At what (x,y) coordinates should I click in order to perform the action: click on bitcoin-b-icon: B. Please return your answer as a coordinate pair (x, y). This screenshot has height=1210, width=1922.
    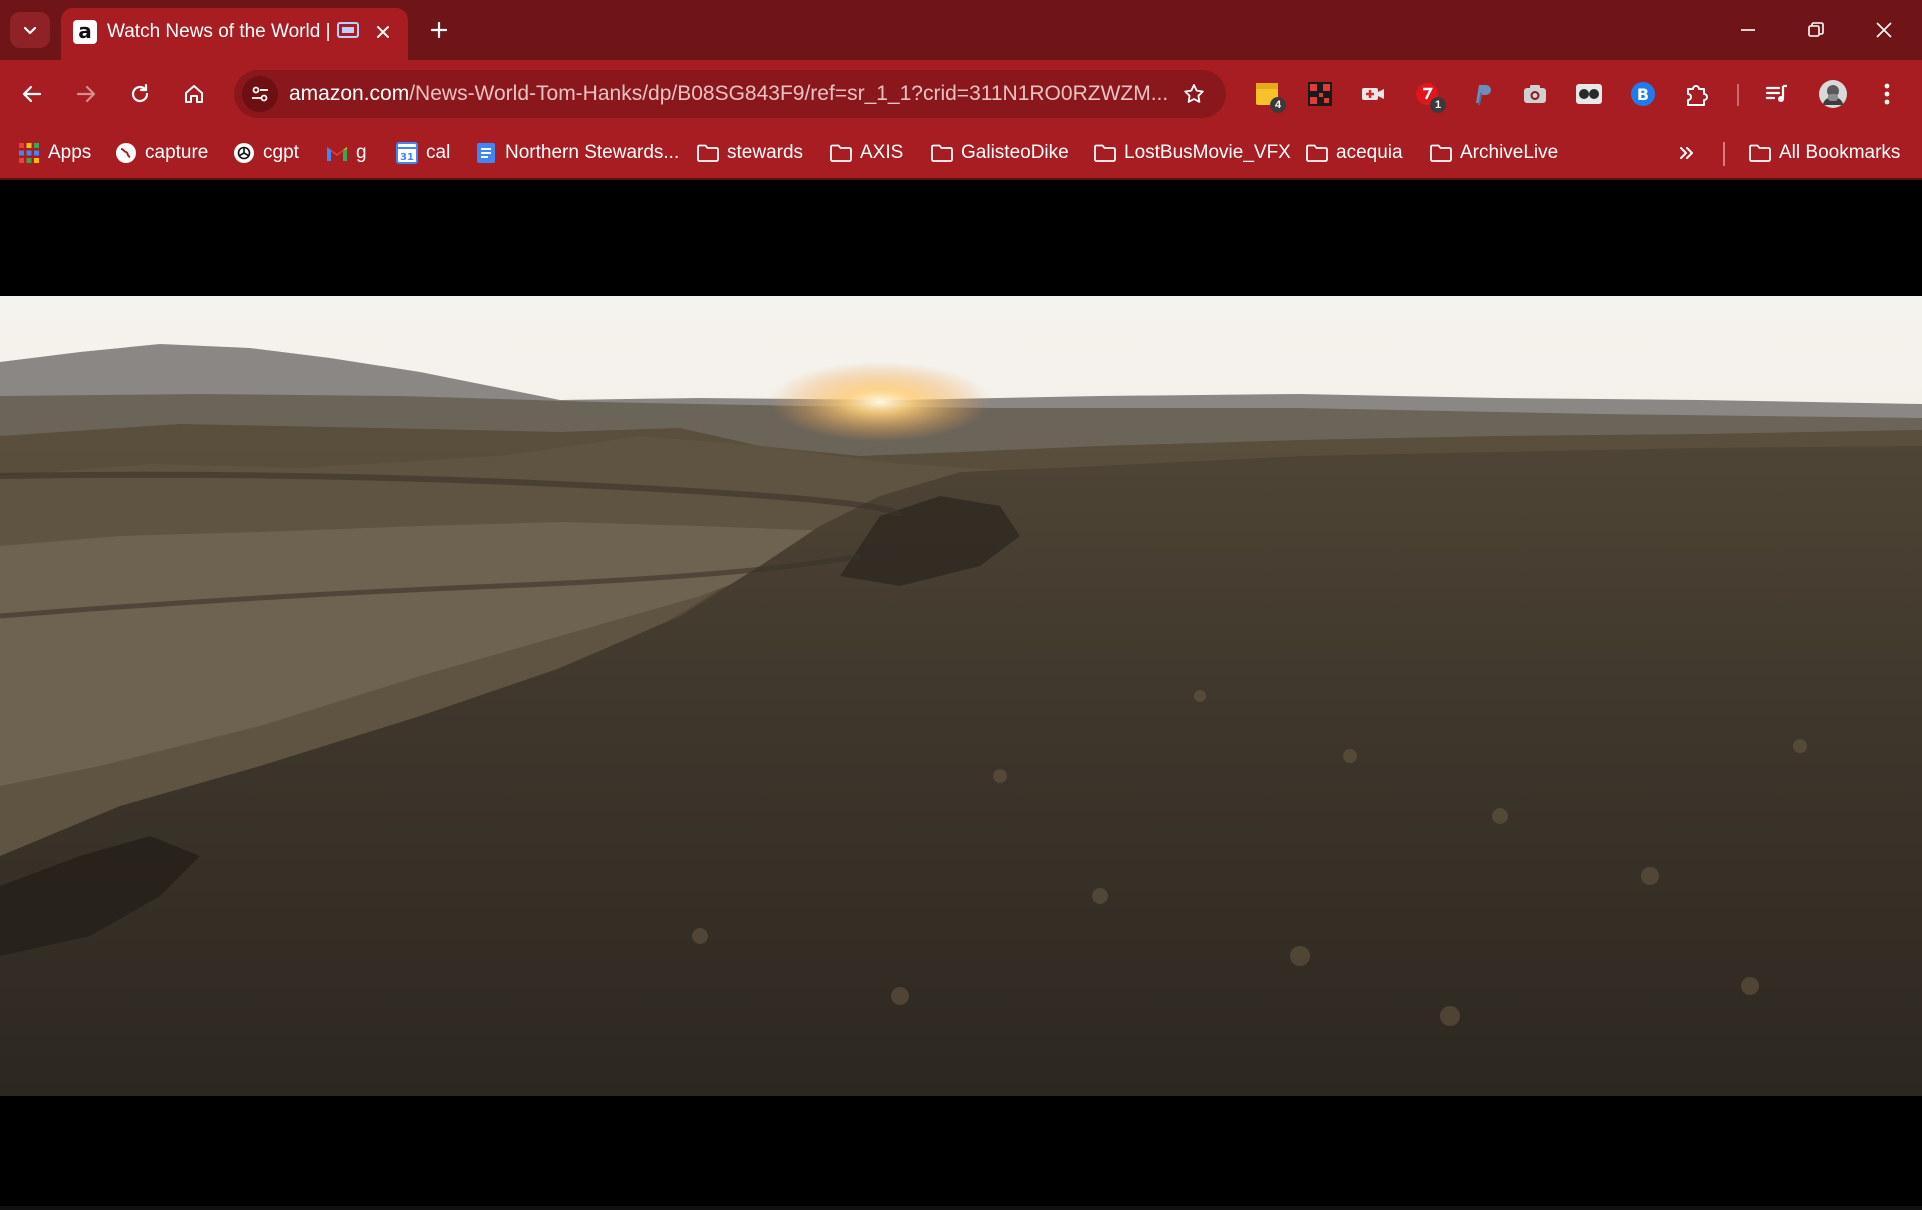
    Looking at the image, I should click on (1643, 94).